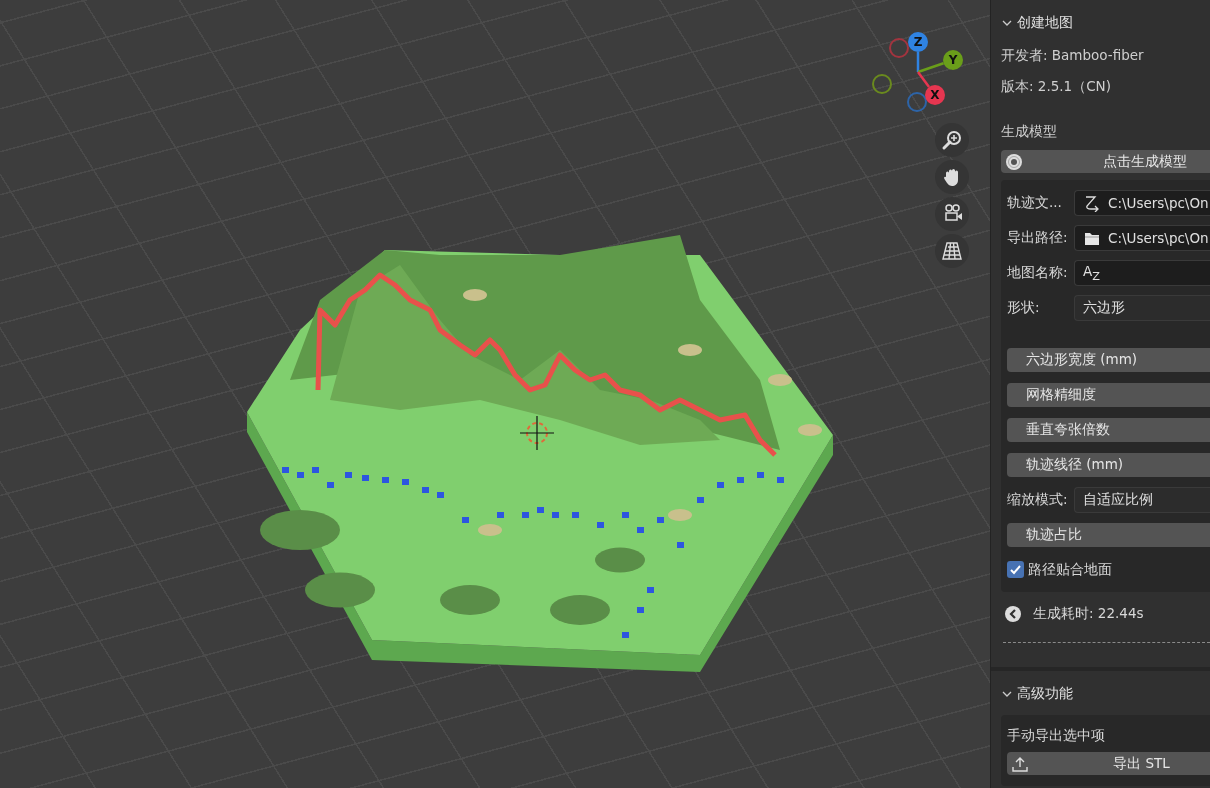  I want to click on input-field: A$_{Z}$, so click(1142, 272).